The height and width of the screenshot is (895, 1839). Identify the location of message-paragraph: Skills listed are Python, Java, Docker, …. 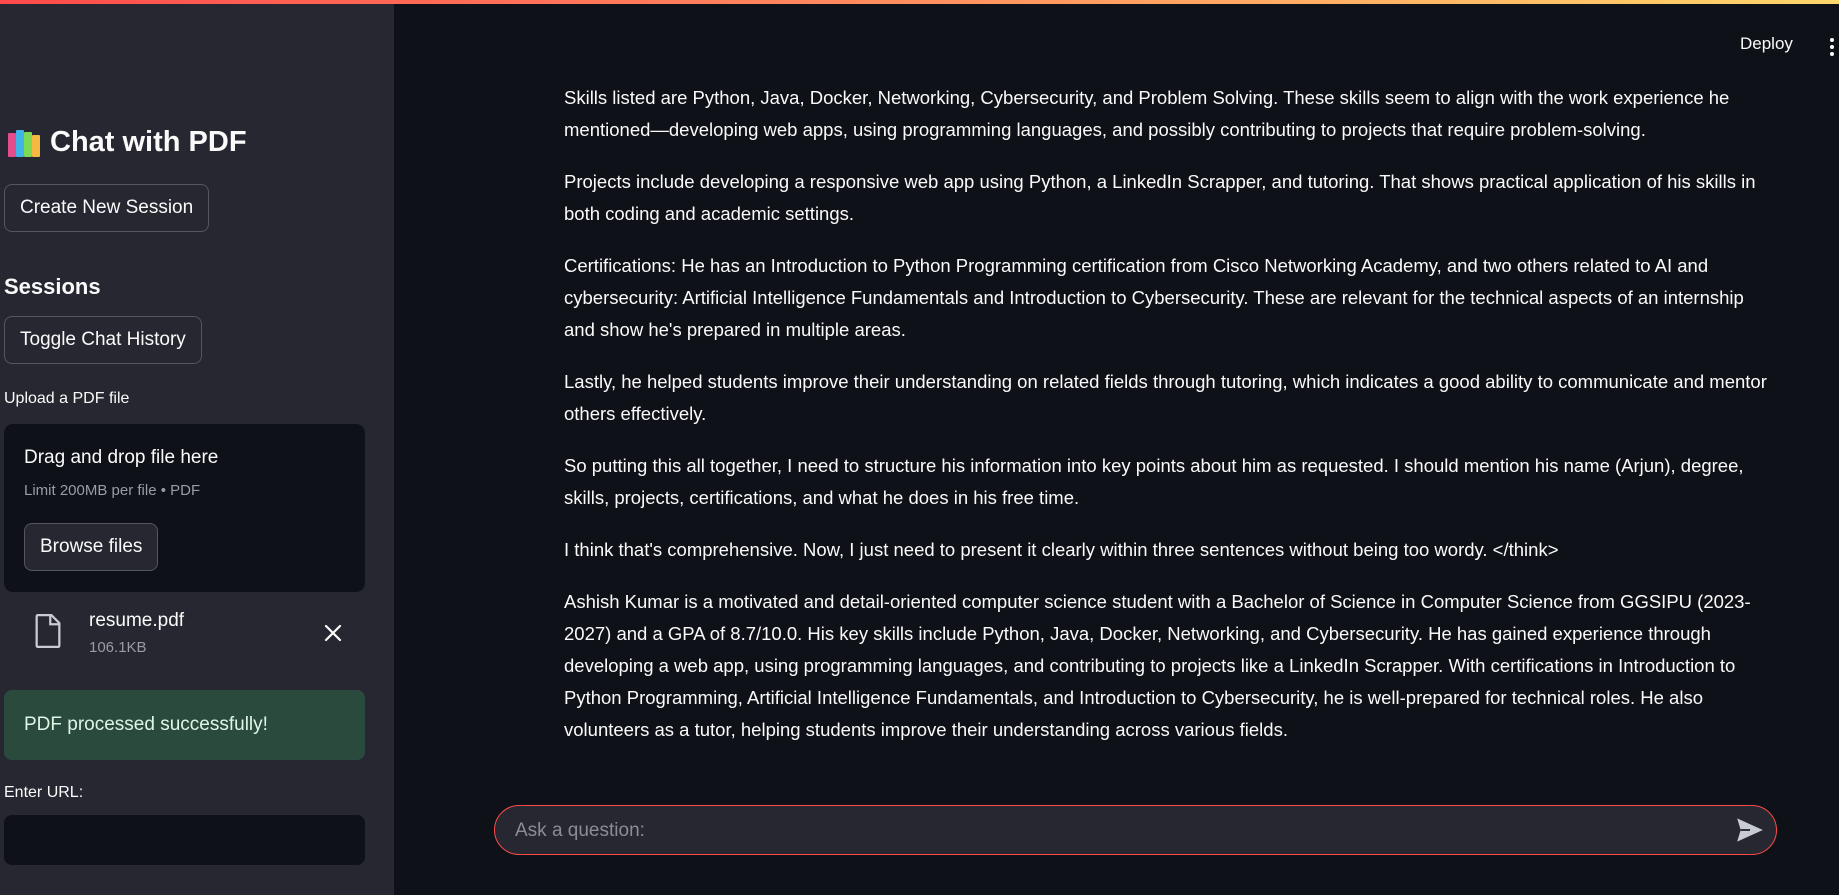
(1147, 113).